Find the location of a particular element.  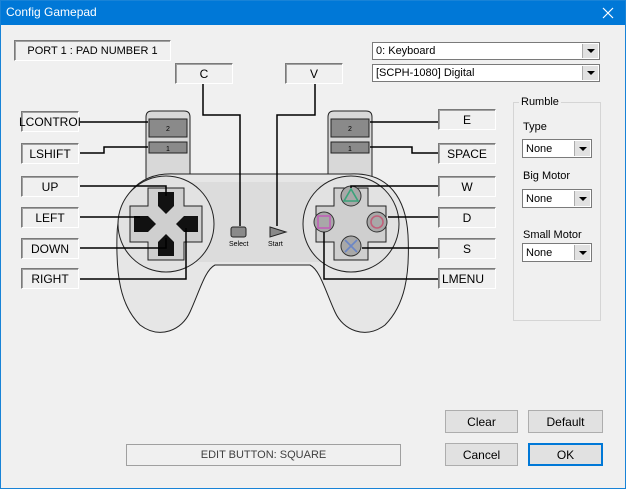

rumble-type-value: None is located at coordinates (539, 148).